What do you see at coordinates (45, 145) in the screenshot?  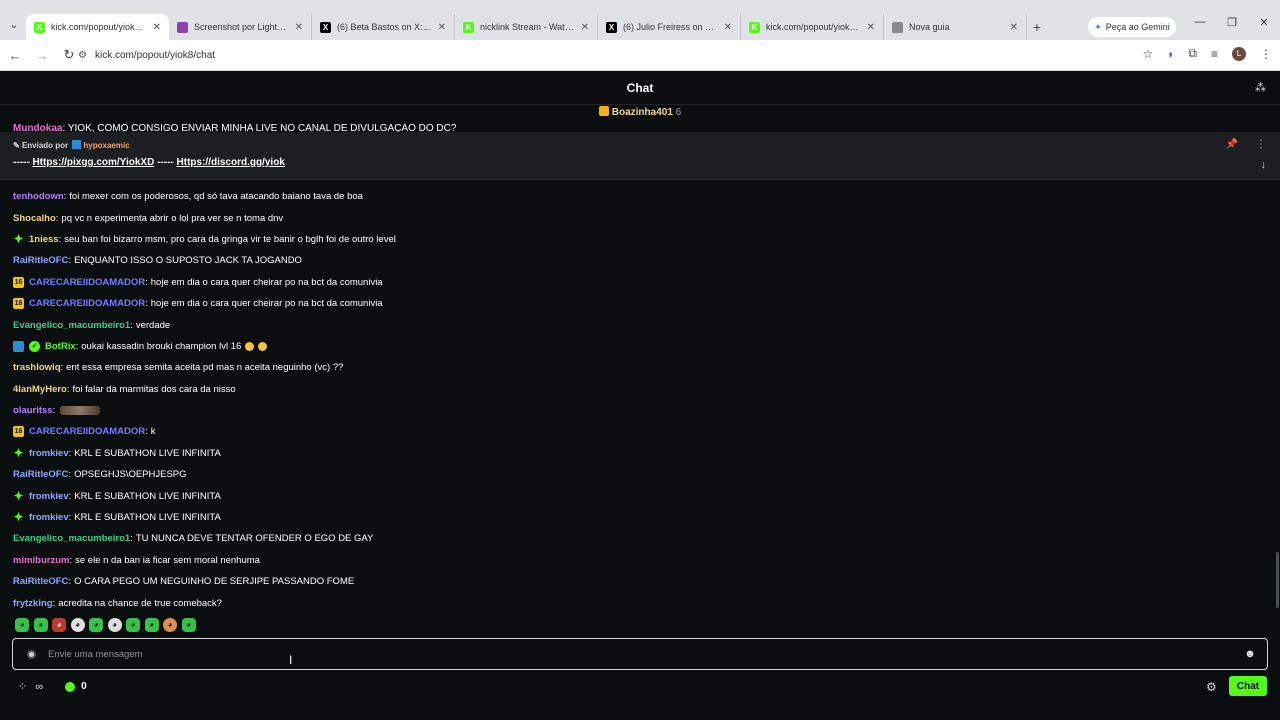 I see `pinned-sent-by-label: Enviado por` at bounding box center [45, 145].